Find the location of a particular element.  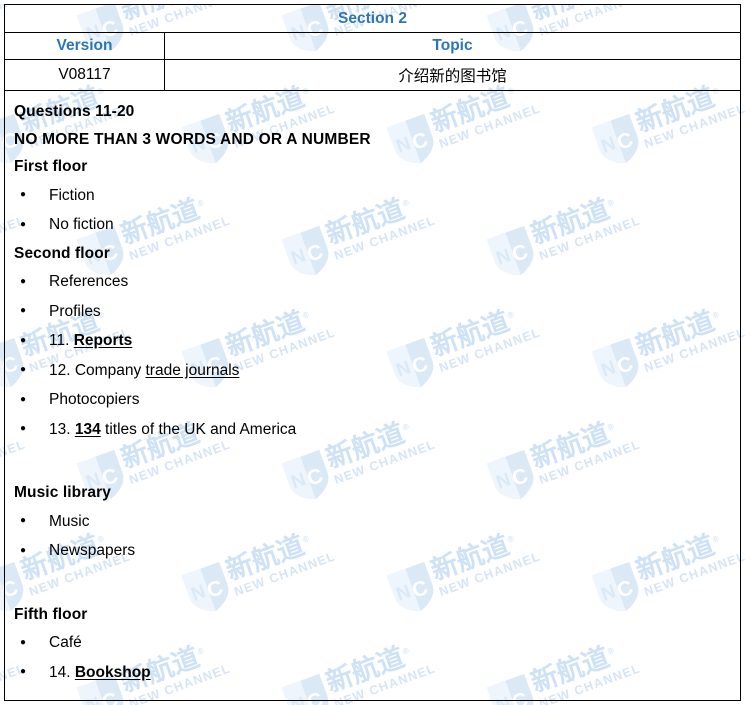

list-item: 12. Company trade journals is located at coordinates (372, 371).